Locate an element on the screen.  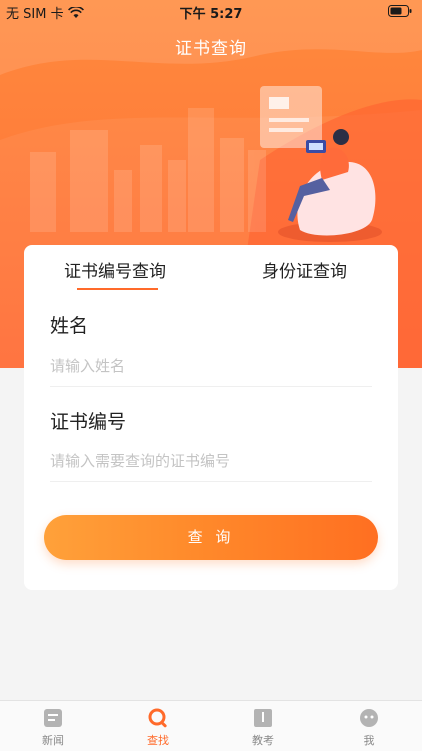
name-divider is located at coordinates (211, 386).